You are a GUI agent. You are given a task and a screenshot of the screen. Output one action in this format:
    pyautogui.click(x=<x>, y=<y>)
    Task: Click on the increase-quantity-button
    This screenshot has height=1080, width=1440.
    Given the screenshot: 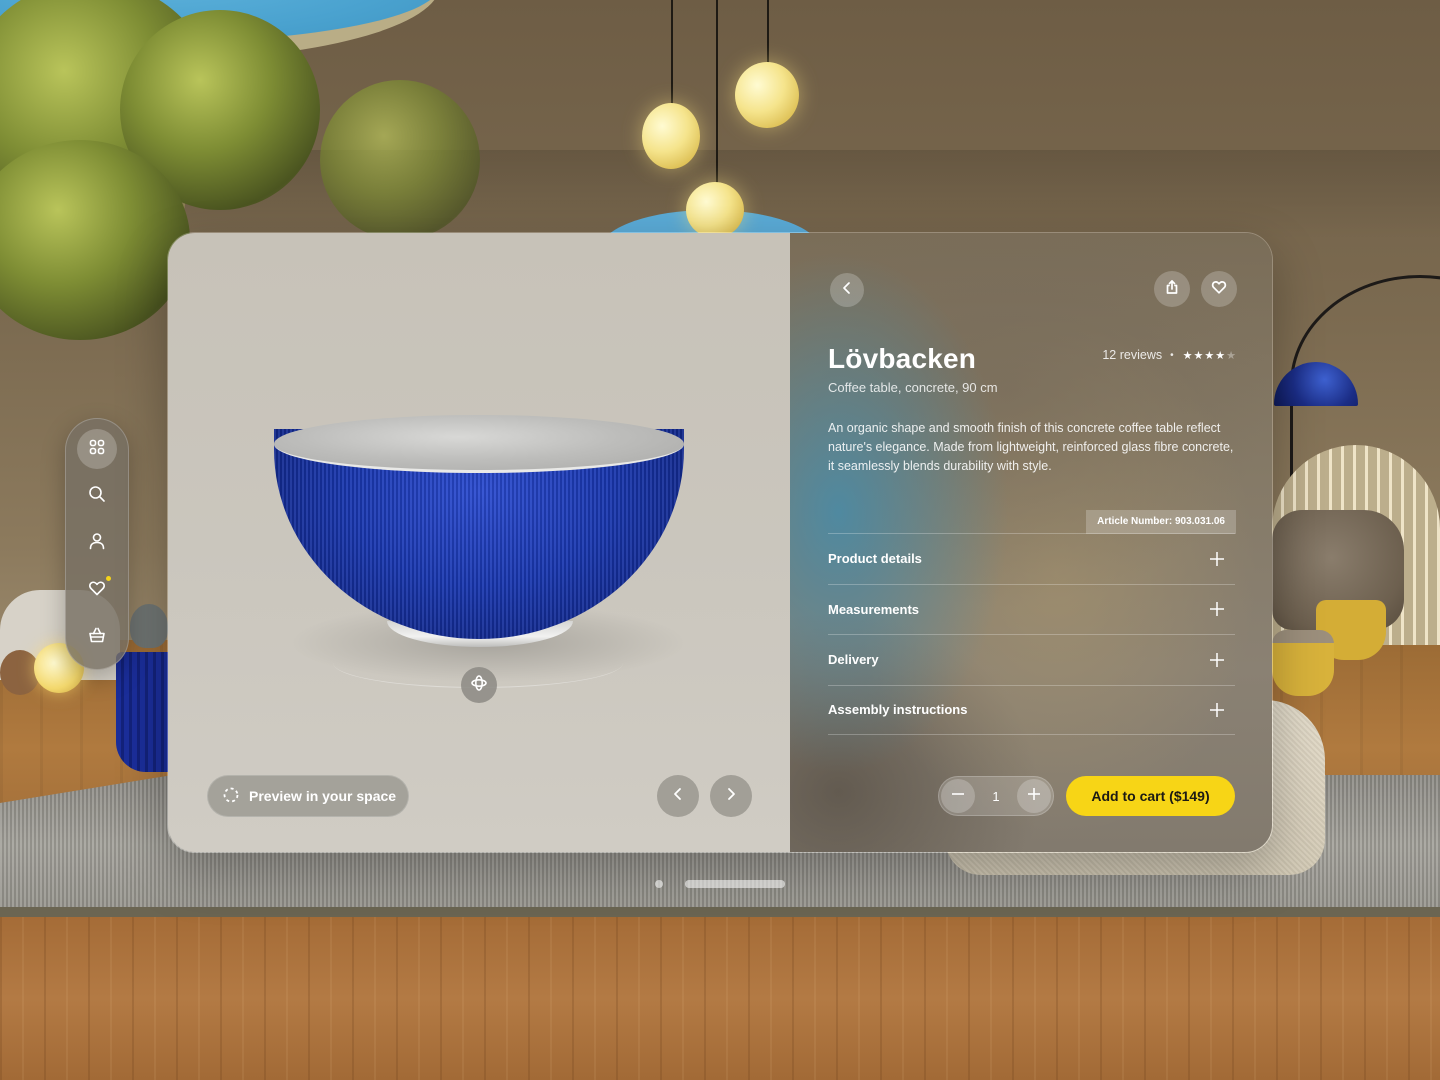 What is the action you would take?
    pyautogui.click(x=1033, y=796)
    